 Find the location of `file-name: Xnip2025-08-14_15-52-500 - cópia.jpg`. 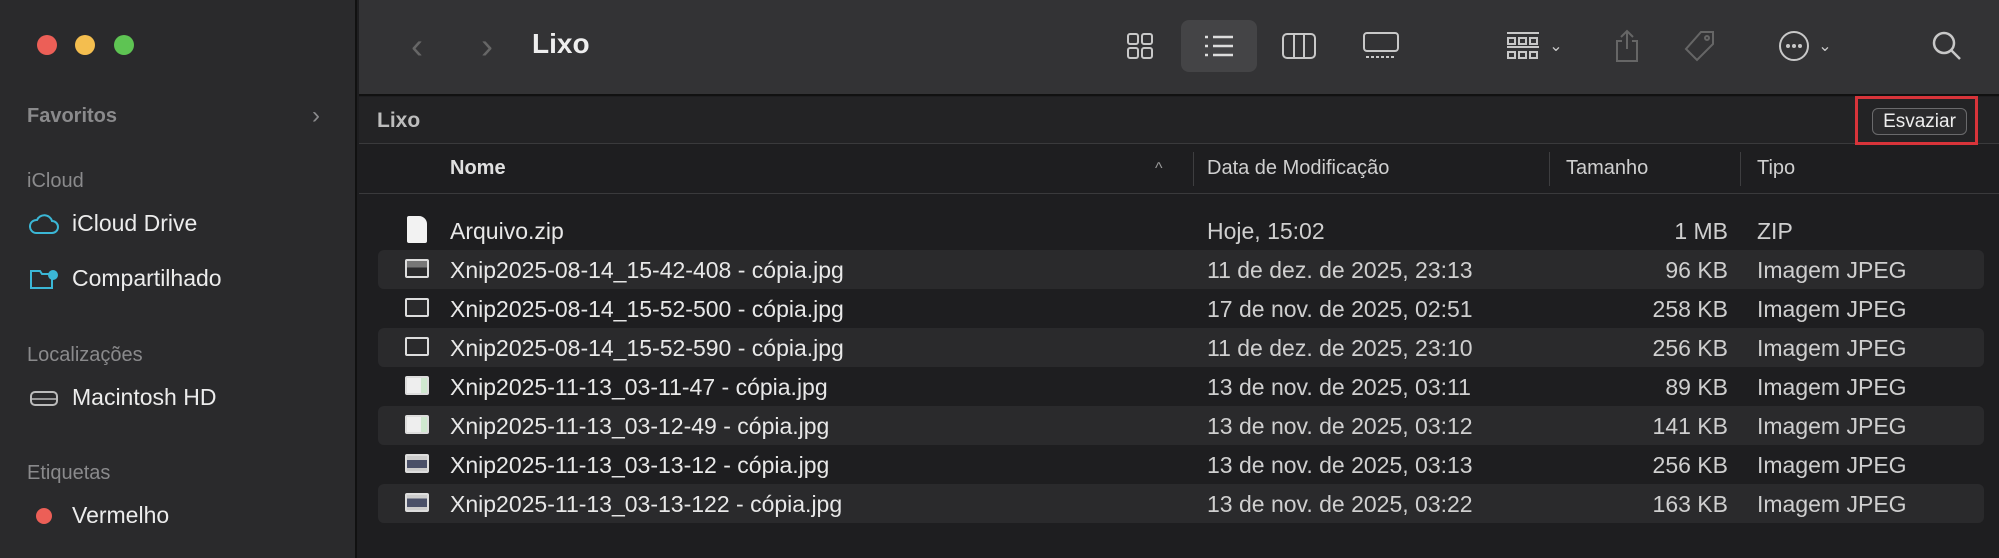

file-name: Xnip2025-08-14_15-52-500 - cópia.jpg is located at coordinates (647, 309).